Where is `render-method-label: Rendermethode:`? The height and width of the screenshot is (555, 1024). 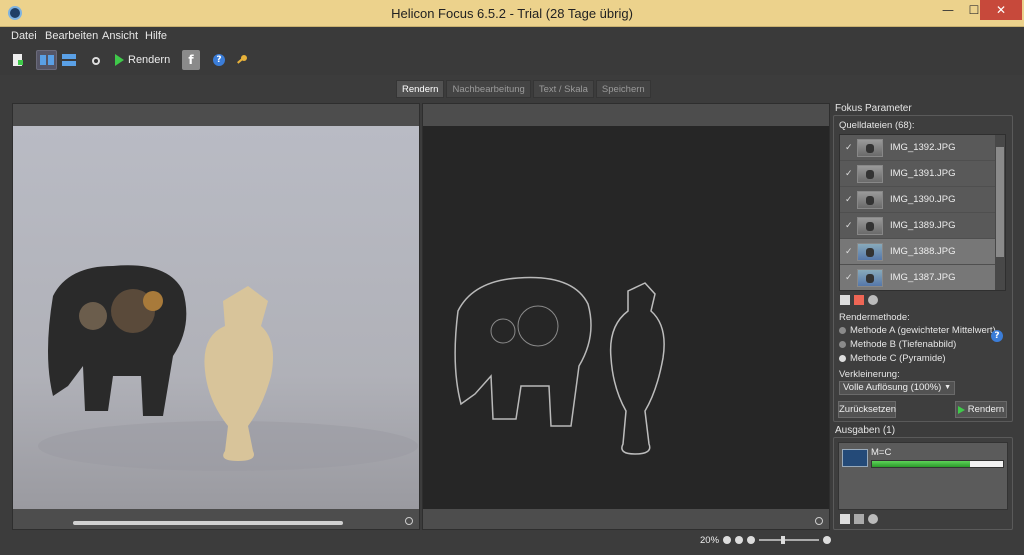
render-method-label: Rendermethode: is located at coordinates (874, 317).